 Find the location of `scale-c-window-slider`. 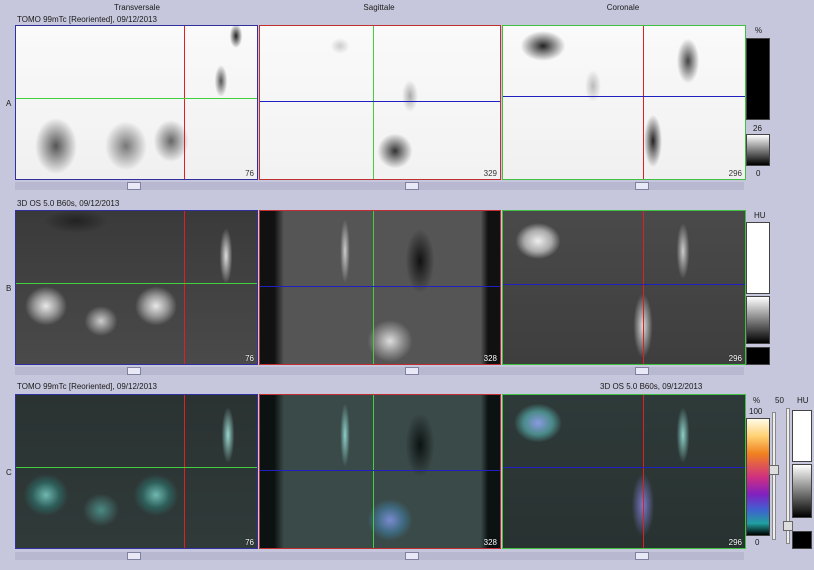

scale-c-window-slider is located at coordinates (774, 476).